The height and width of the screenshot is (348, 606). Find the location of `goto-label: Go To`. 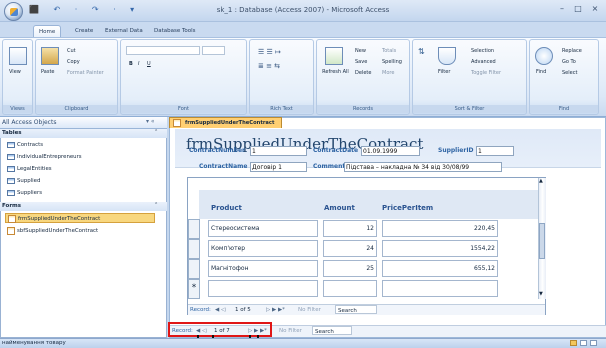

goto-label: Go To is located at coordinates (569, 62).